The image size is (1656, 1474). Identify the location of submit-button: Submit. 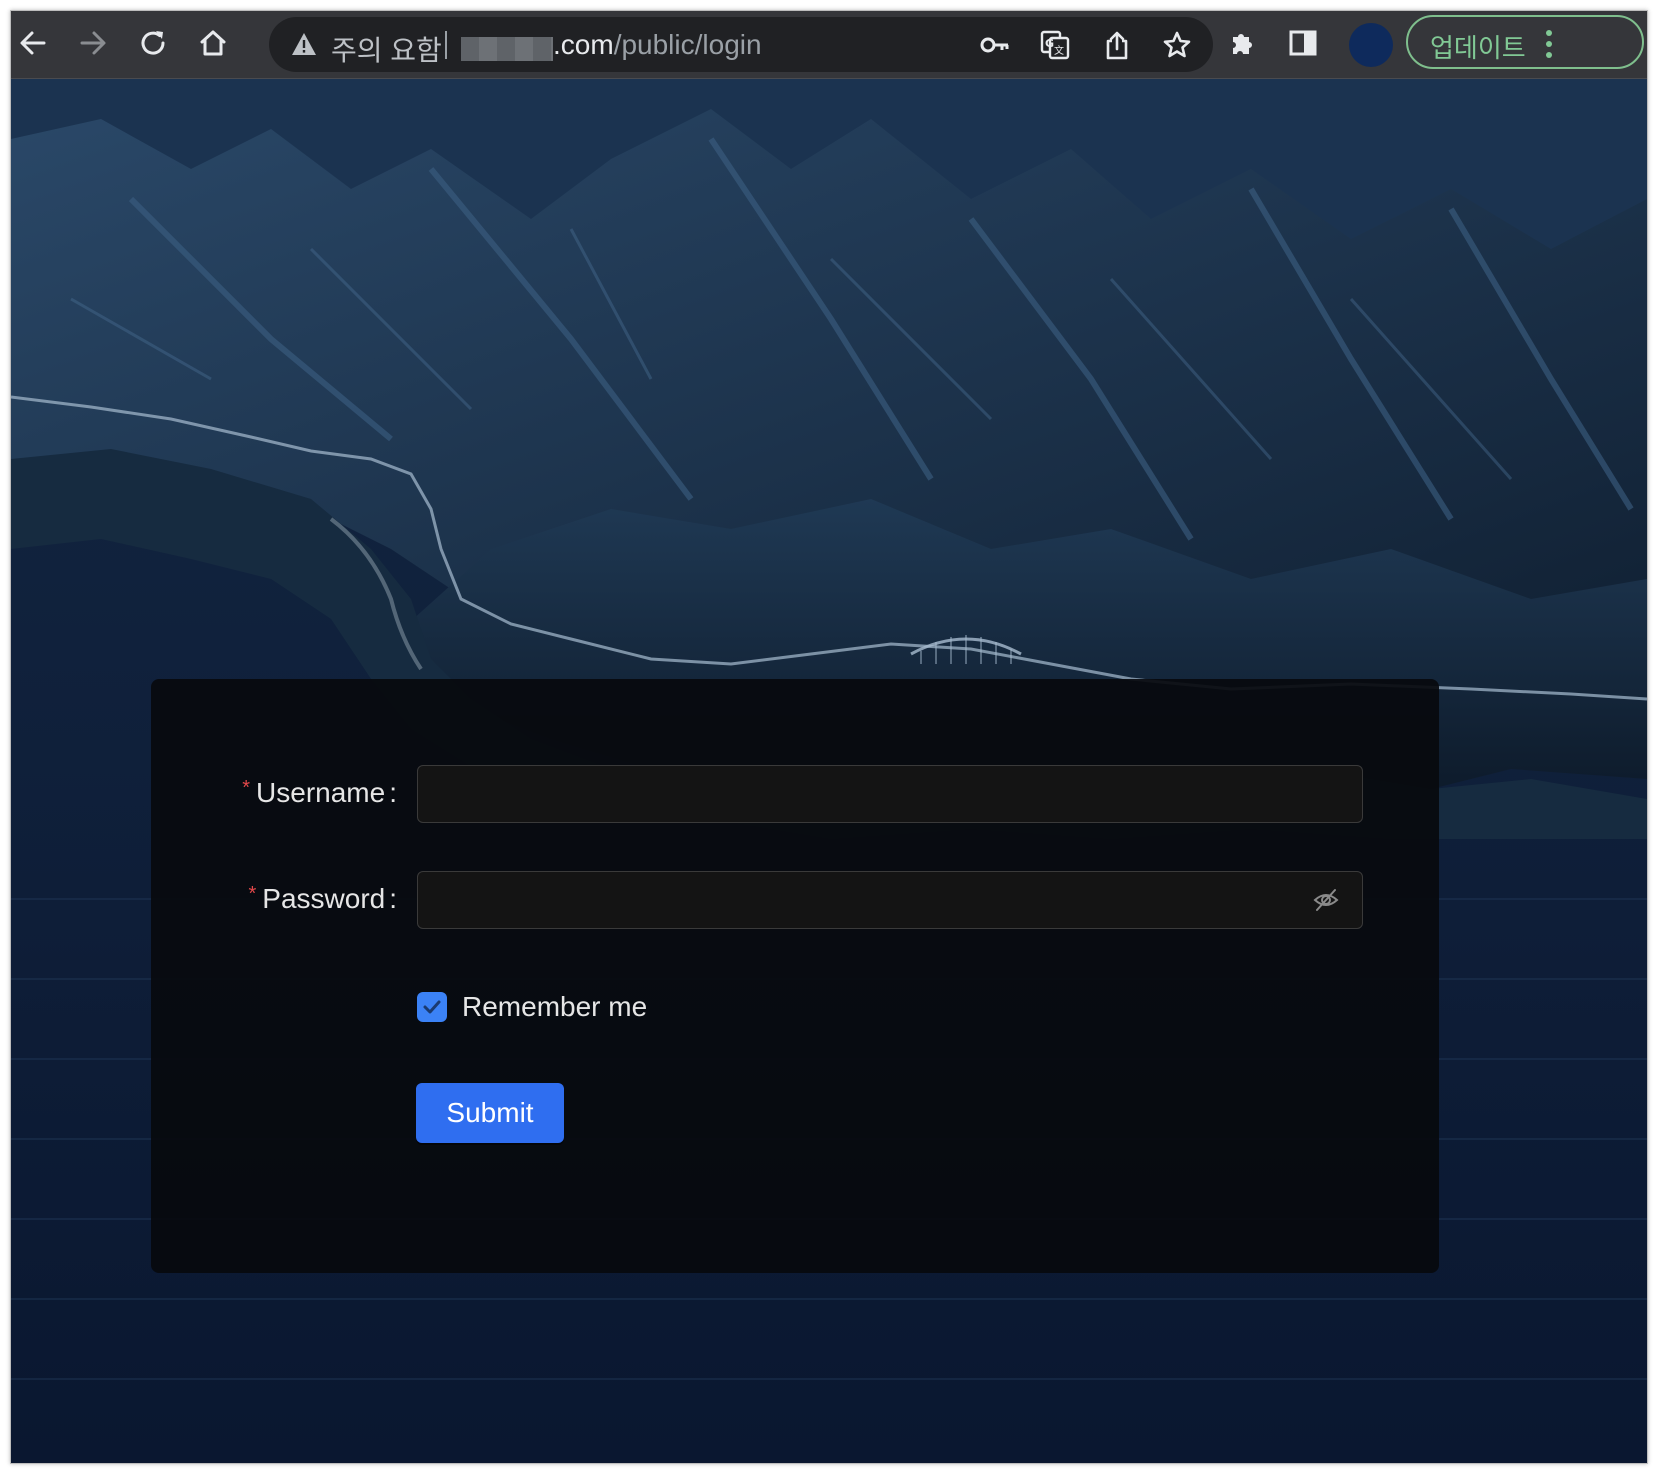
(490, 1113).